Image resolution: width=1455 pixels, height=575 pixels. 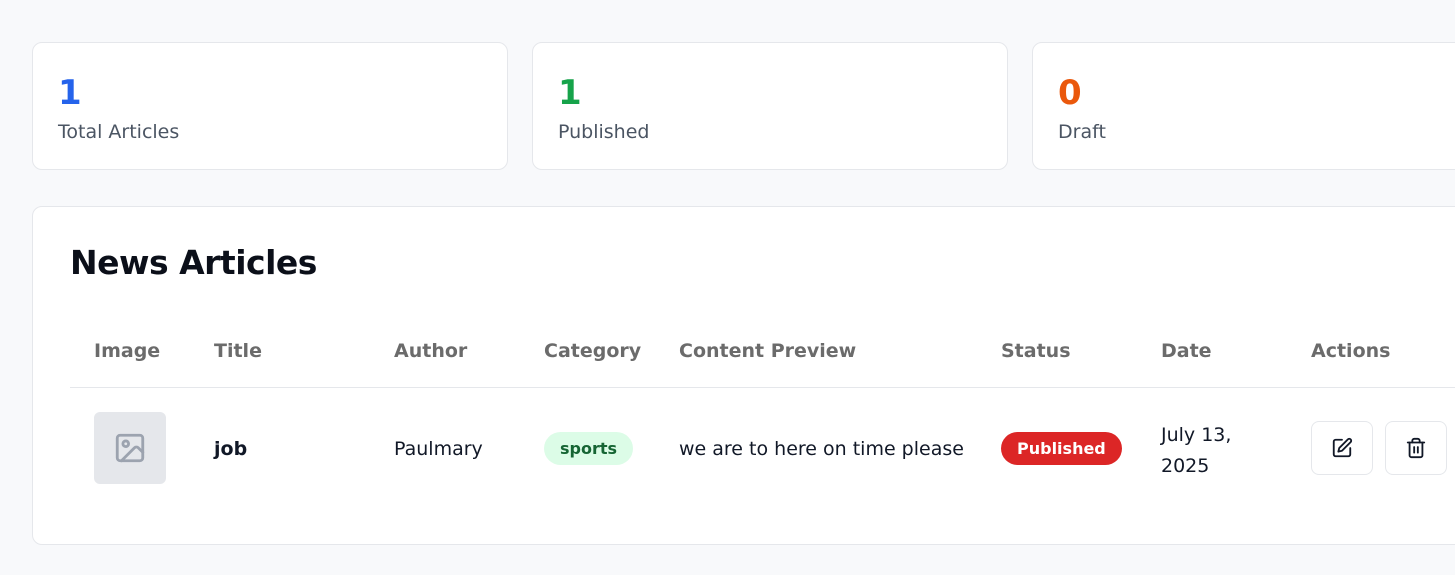 What do you see at coordinates (230, 449) in the screenshot?
I see `article-title: job` at bounding box center [230, 449].